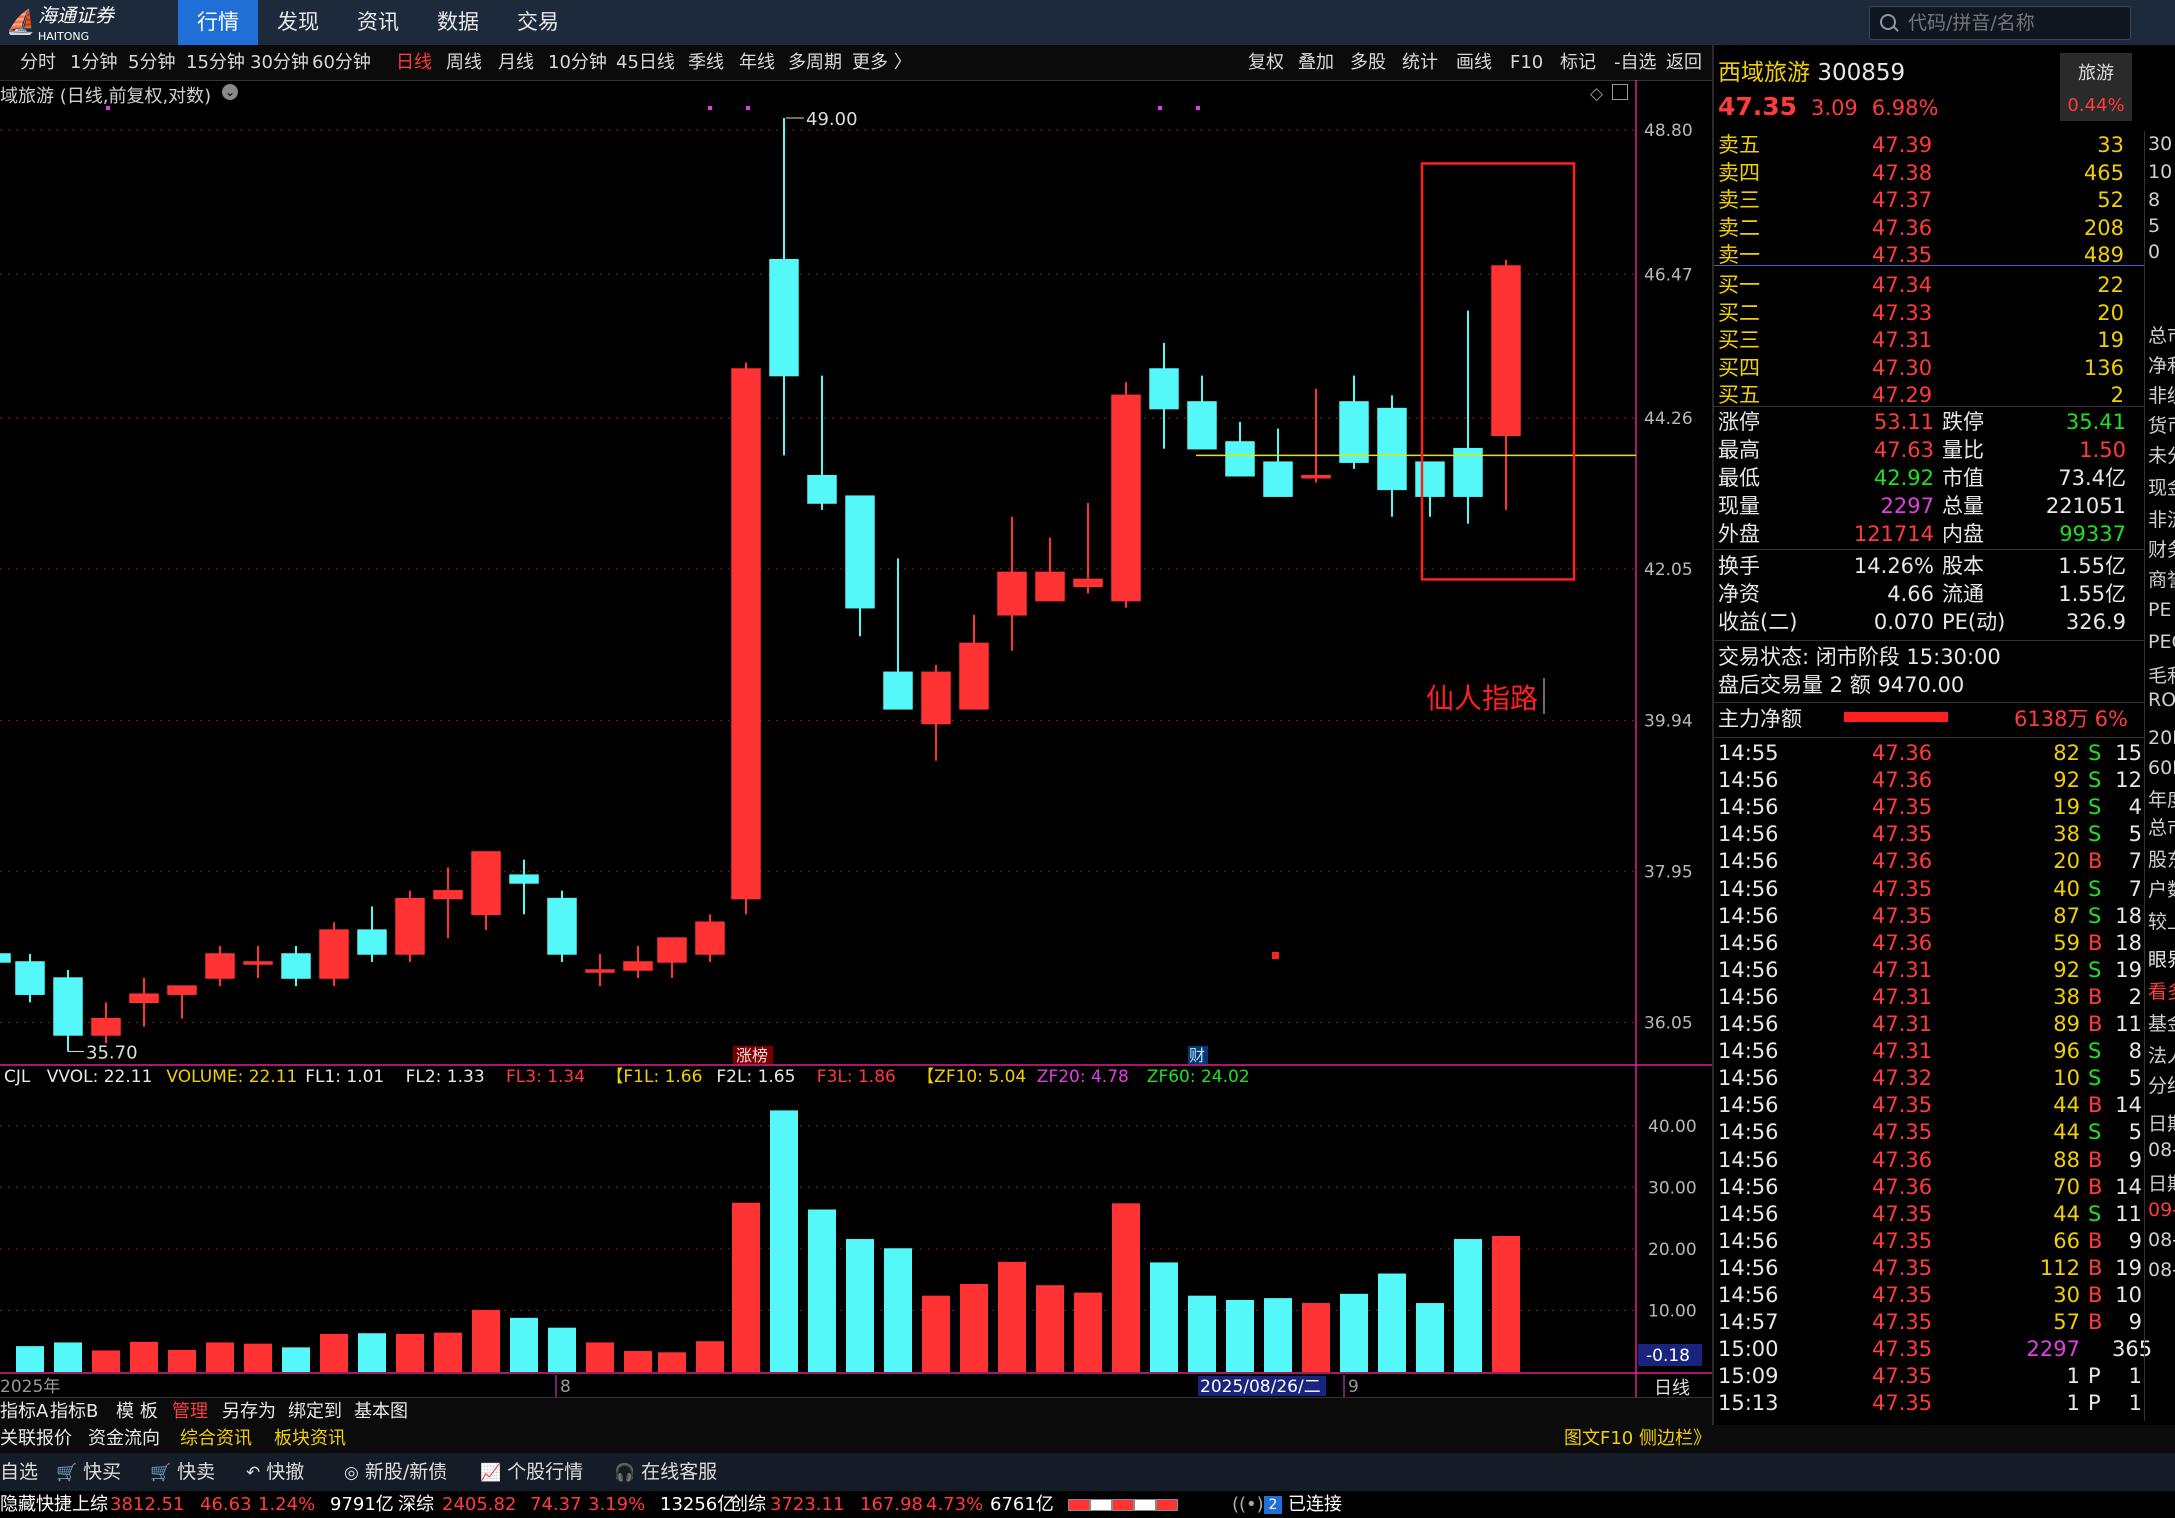 This screenshot has height=1518, width=2175. I want to click on panel-toggle-icon, so click(1620, 92).